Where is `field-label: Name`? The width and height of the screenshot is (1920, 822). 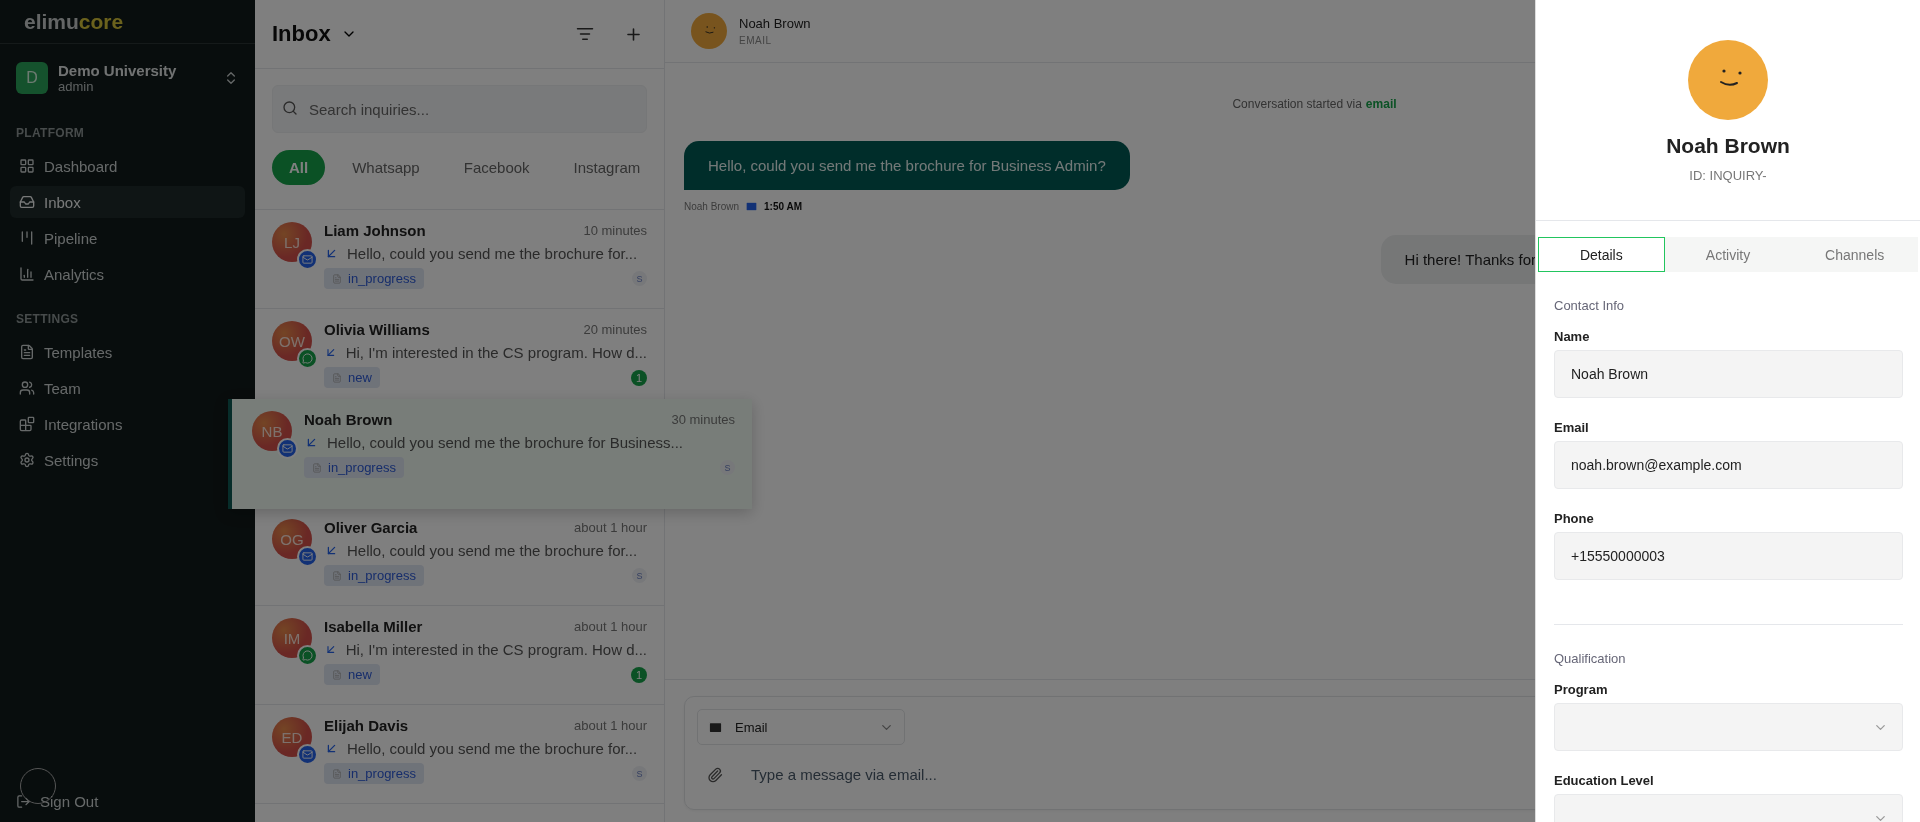
field-label: Name is located at coordinates (1572, 336).